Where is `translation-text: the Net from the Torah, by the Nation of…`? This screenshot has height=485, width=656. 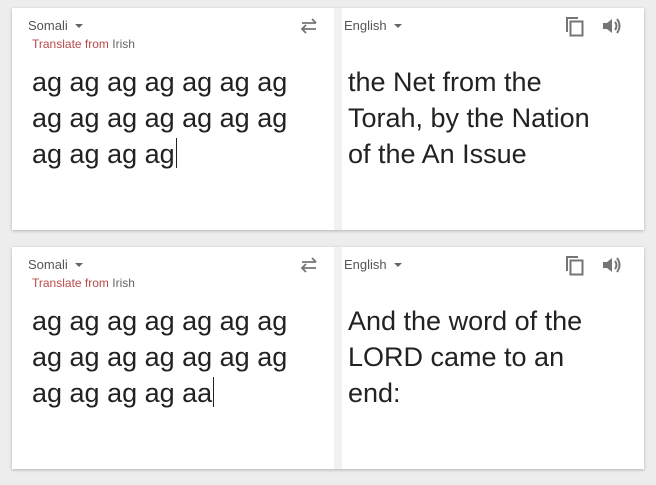
translation-text: the Net from the Torah, by the Nation of… is located at coordinates (469, 118).